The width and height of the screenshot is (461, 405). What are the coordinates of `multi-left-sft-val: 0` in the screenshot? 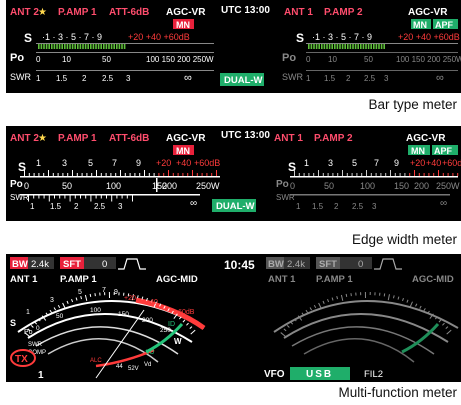 It's located at (104, 264).